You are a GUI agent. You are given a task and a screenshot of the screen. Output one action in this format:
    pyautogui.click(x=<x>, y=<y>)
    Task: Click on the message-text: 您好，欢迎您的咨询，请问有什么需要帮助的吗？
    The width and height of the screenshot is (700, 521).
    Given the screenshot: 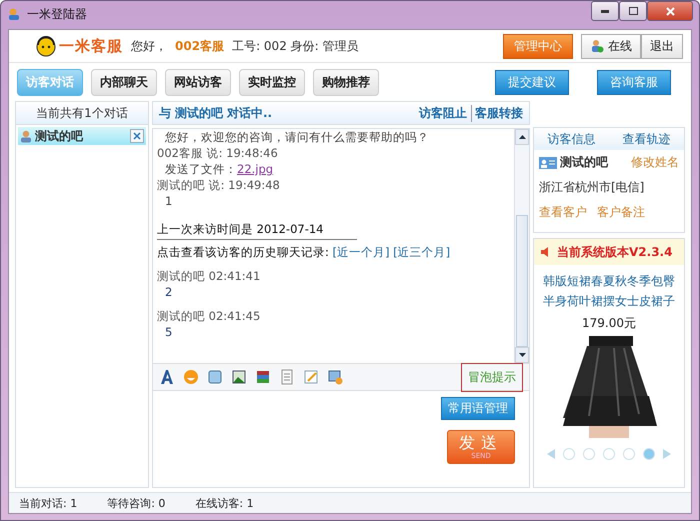 What is the action you would take?
    pyautogui.click(x=297, y=137)
    